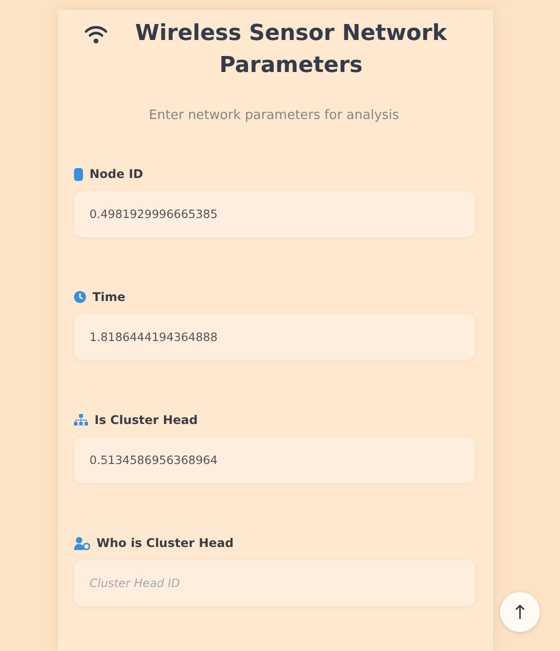 The image size is (560, 651). Describe the element at coordinates (274, 214) in the screenshot. I see `input-field: 0.4981929996665385` at that location.